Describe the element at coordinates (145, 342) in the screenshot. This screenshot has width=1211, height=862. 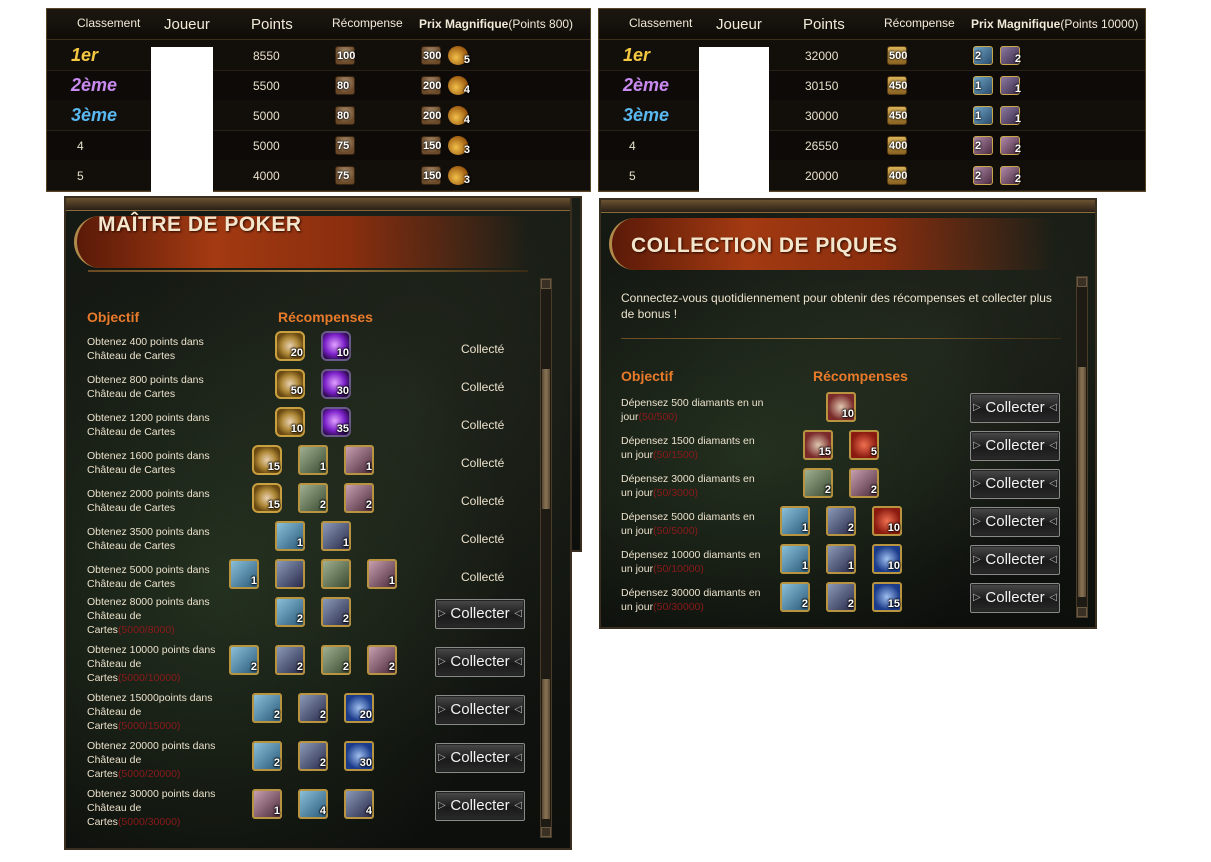
I see `objective-line: Obtenez 400 points dans` at that location.